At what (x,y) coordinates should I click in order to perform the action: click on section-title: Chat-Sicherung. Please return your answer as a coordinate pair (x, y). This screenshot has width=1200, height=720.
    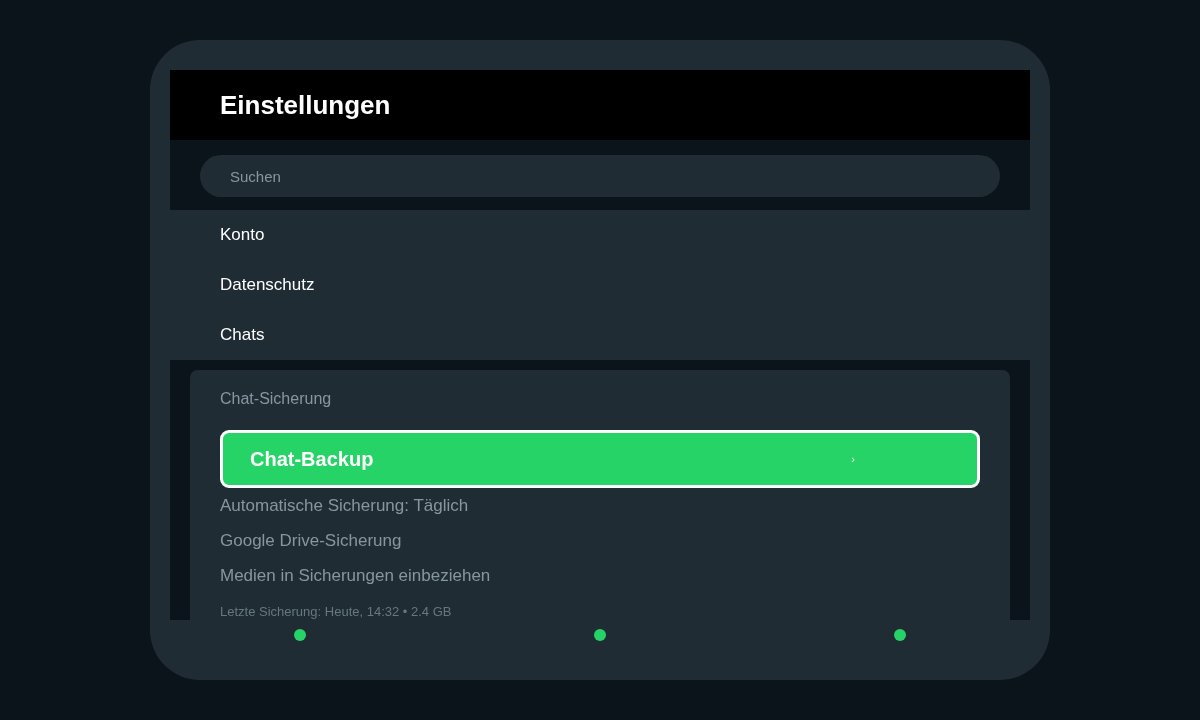
    Looking at the image, I should click on (276, 399).